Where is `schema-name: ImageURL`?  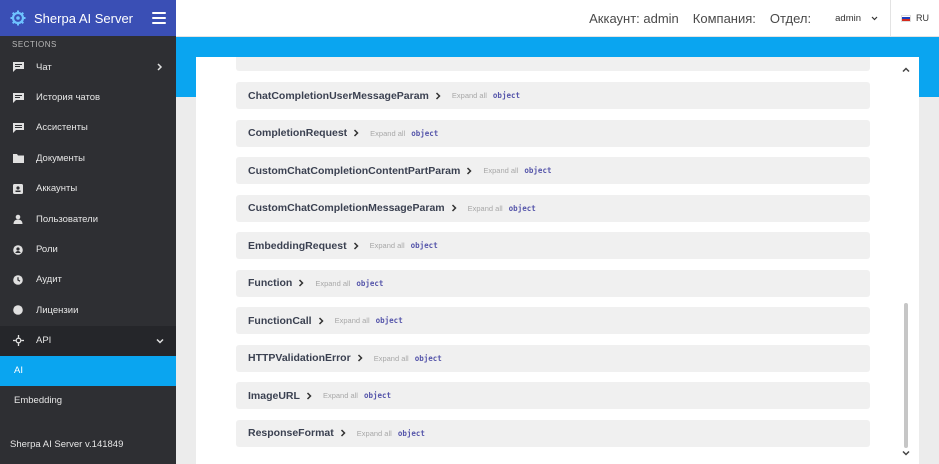 schema-name: ImageURL is located at coordinates (274, 395).